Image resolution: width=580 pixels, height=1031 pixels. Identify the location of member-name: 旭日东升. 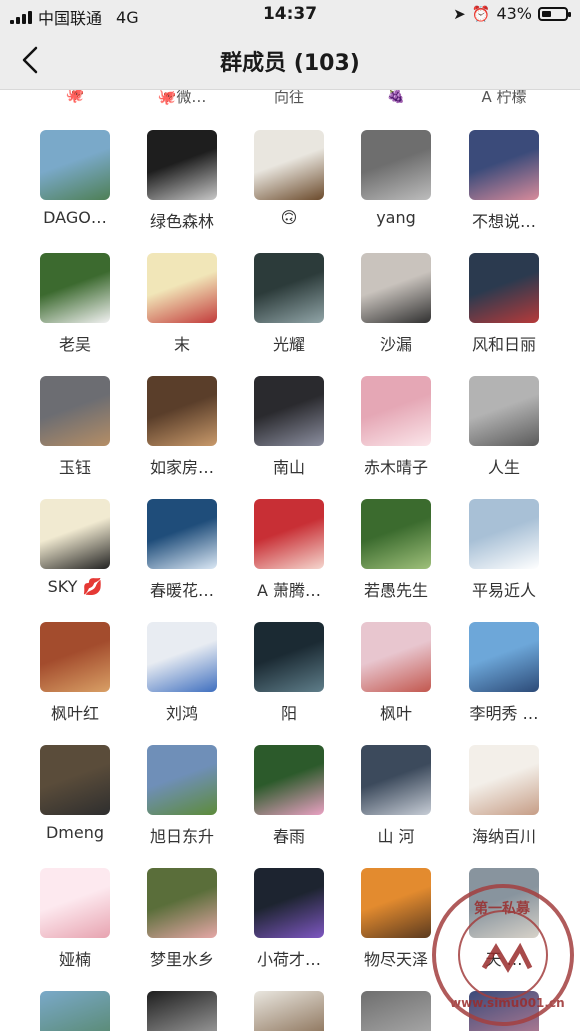
(181, 836).